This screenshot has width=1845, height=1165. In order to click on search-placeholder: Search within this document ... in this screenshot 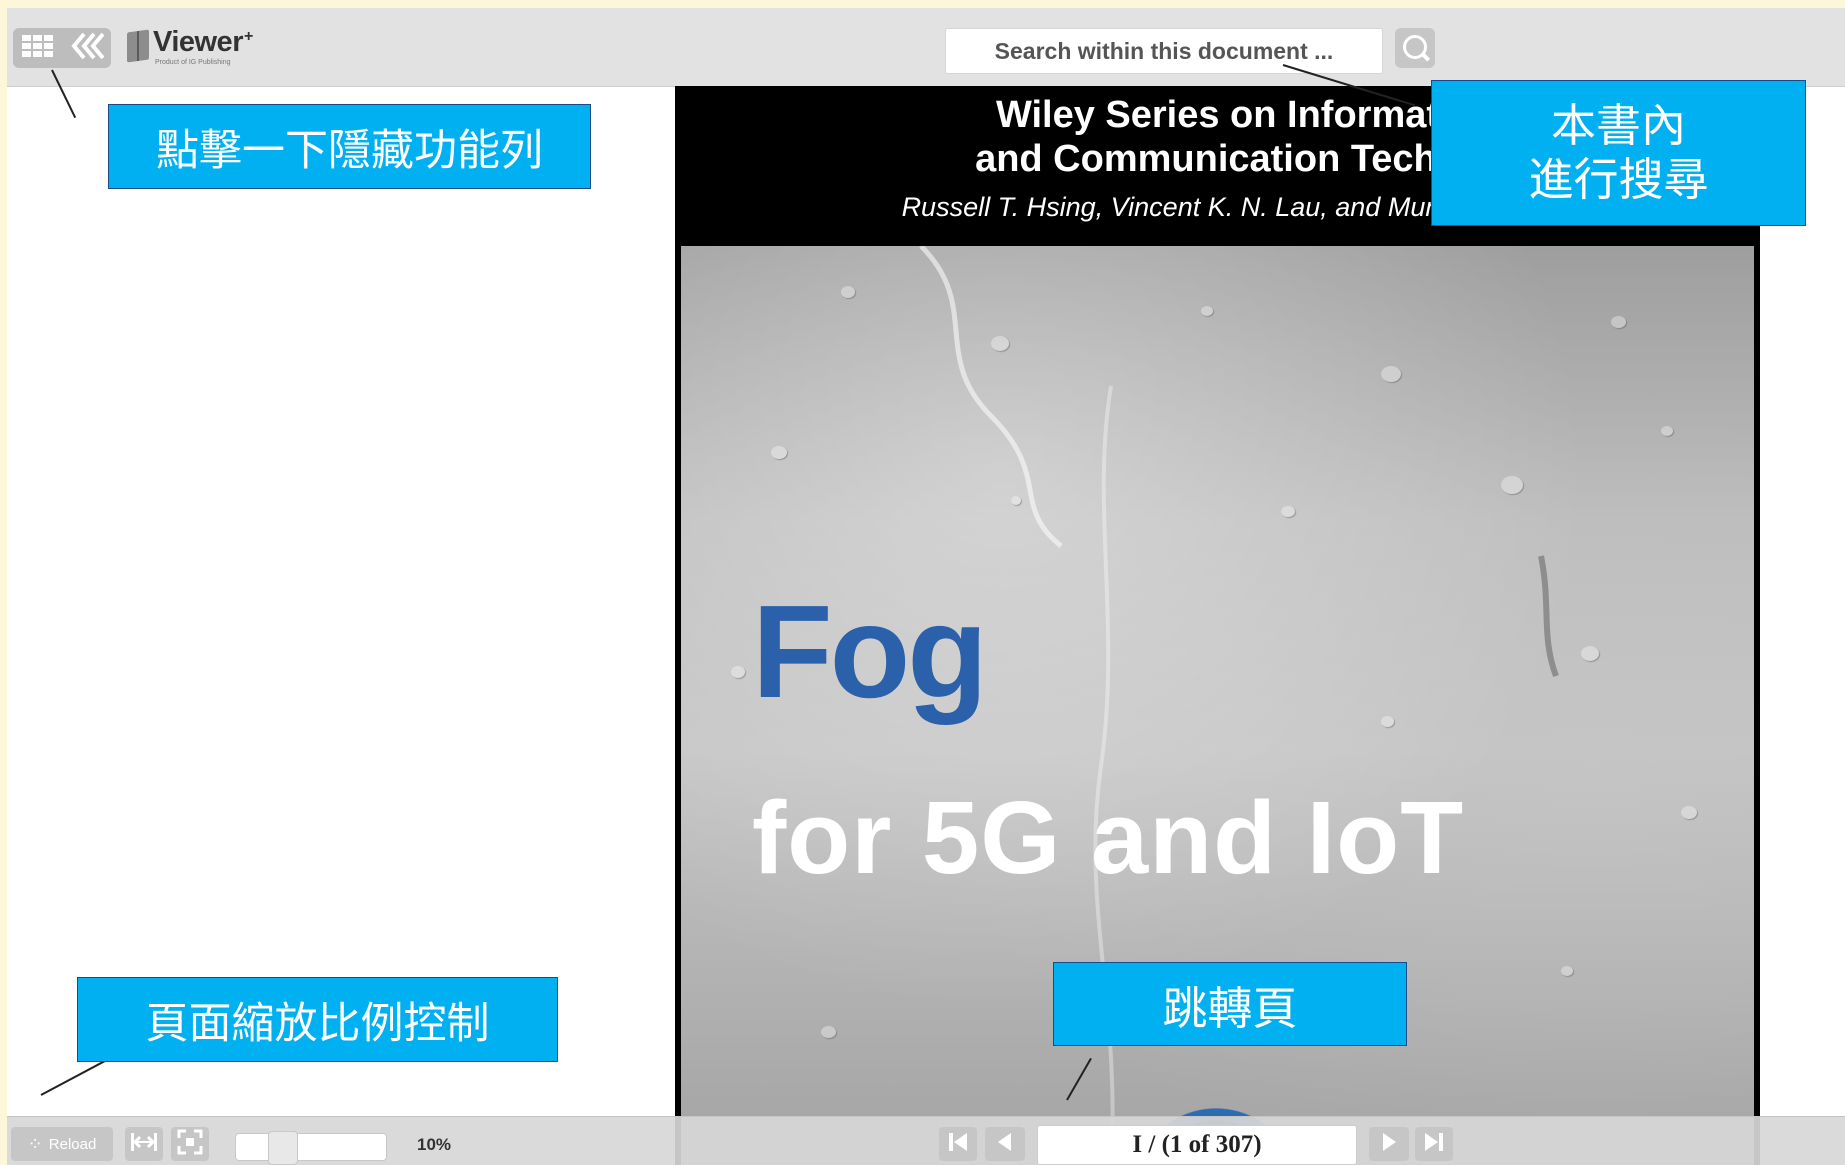, I will do `click(1164, 50)`.